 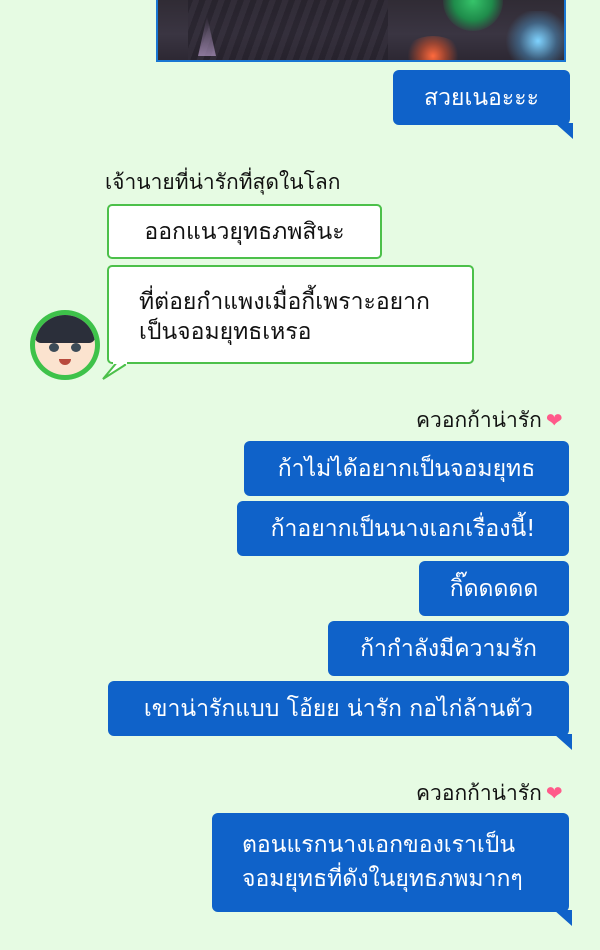 I want to click on outgoing-message: สวยเนอะะะ, so click(x=481, y=97).